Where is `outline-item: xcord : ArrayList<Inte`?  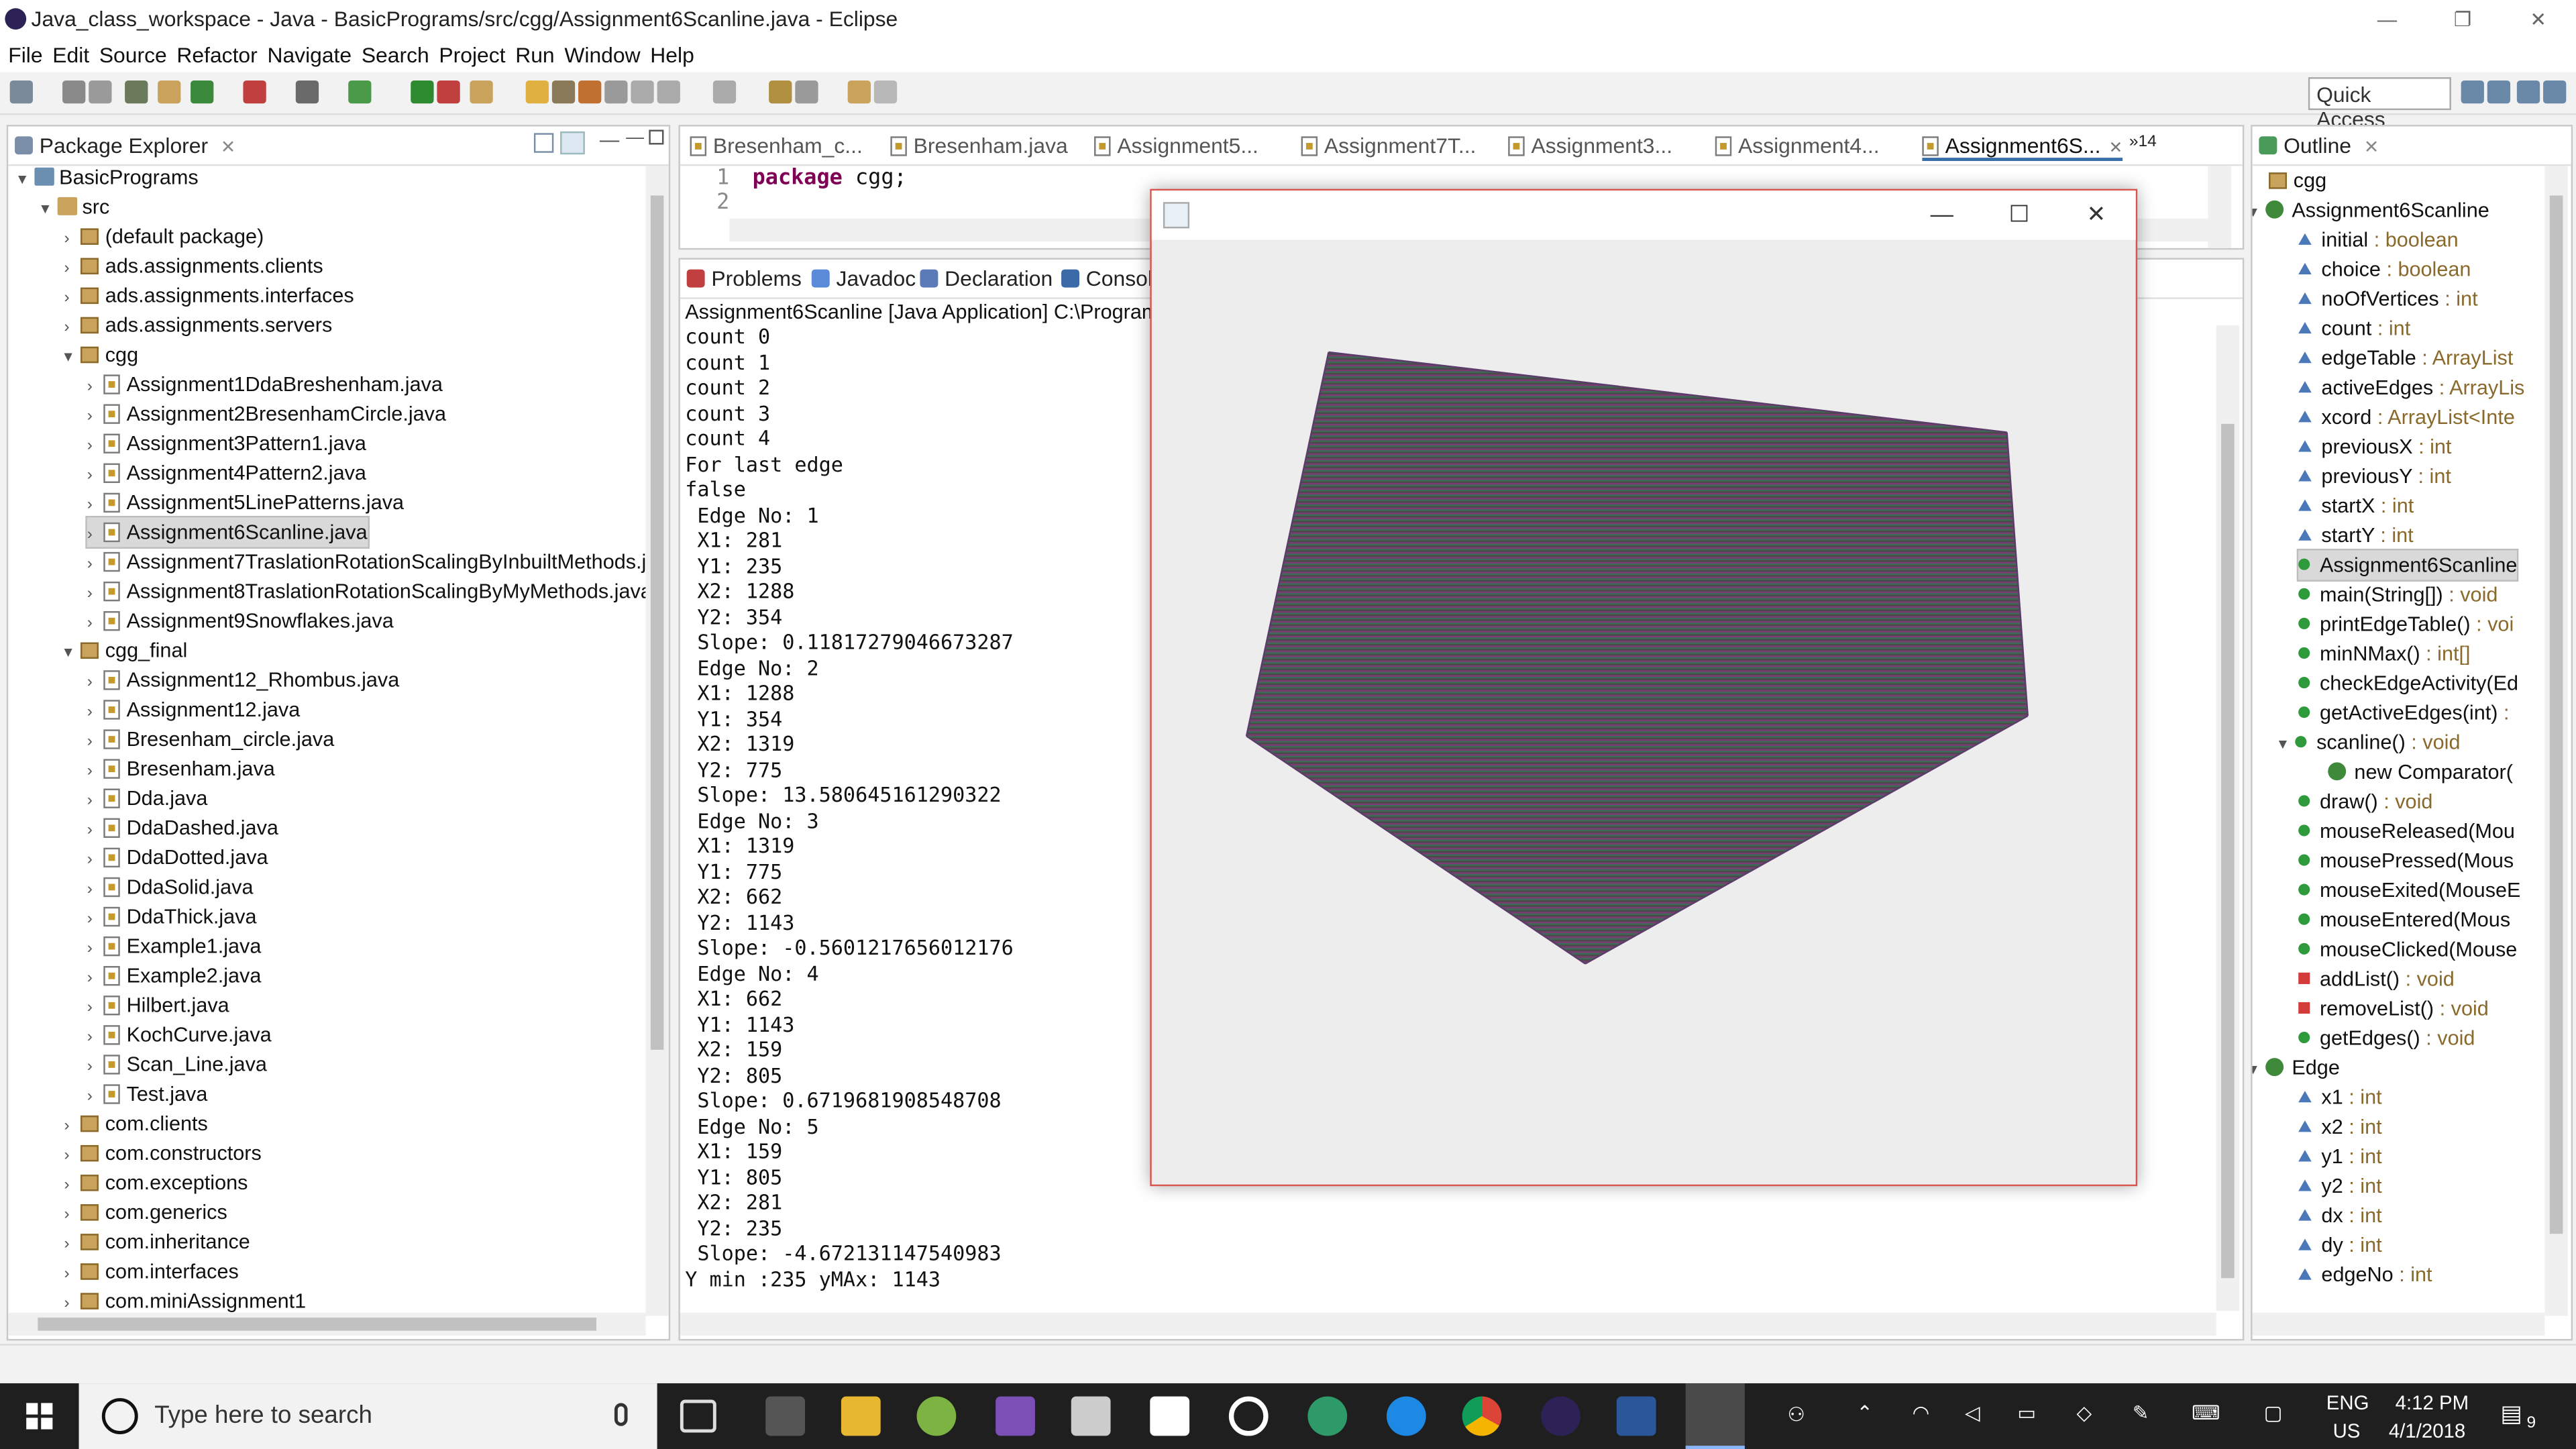 outline-item: xcord : ArrayList<Inte is located at coordinates (2406, 417).